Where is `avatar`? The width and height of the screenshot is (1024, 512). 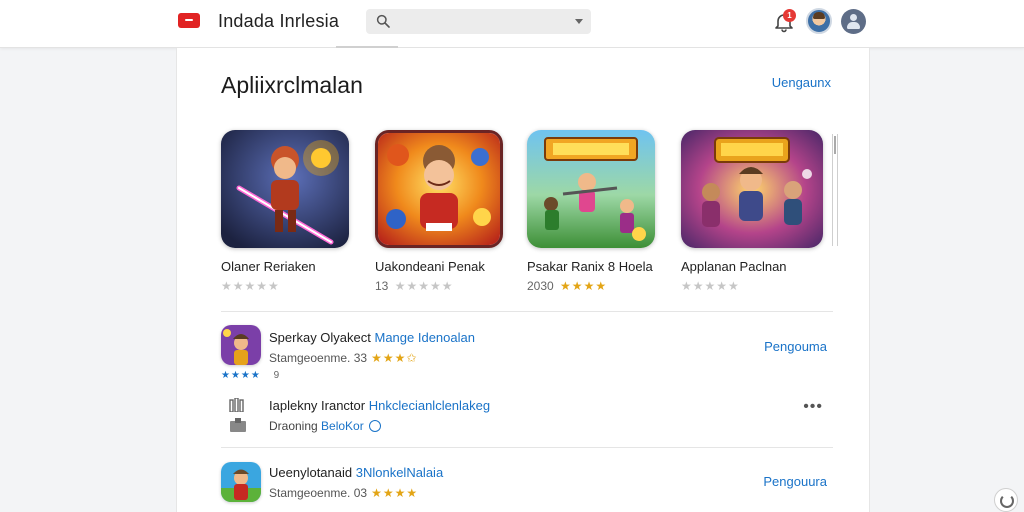
avatar is located at coordinates (819, 21).